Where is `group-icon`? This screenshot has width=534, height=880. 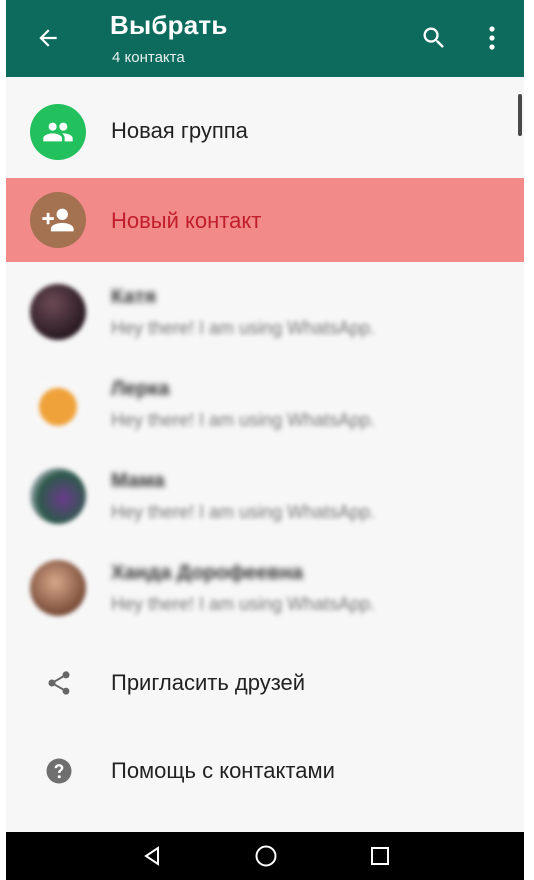
group-icon is located at coordinates (58, 132).